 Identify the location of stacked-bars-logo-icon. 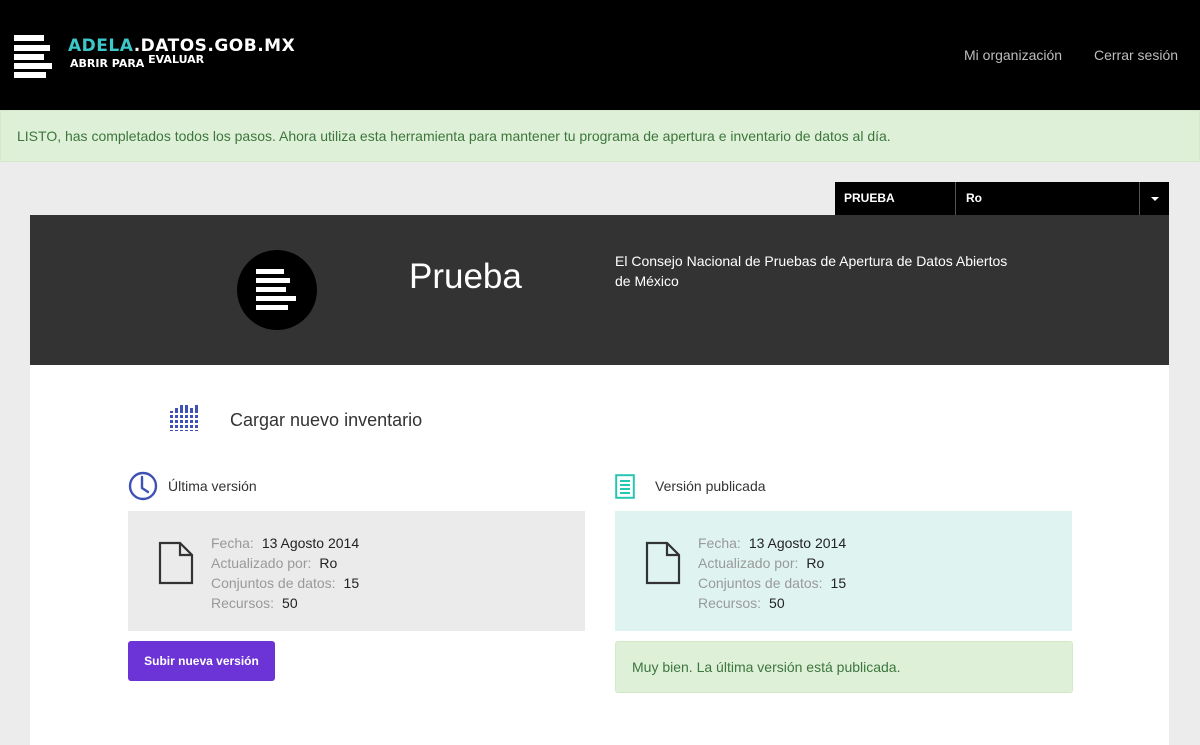
(33, 57).